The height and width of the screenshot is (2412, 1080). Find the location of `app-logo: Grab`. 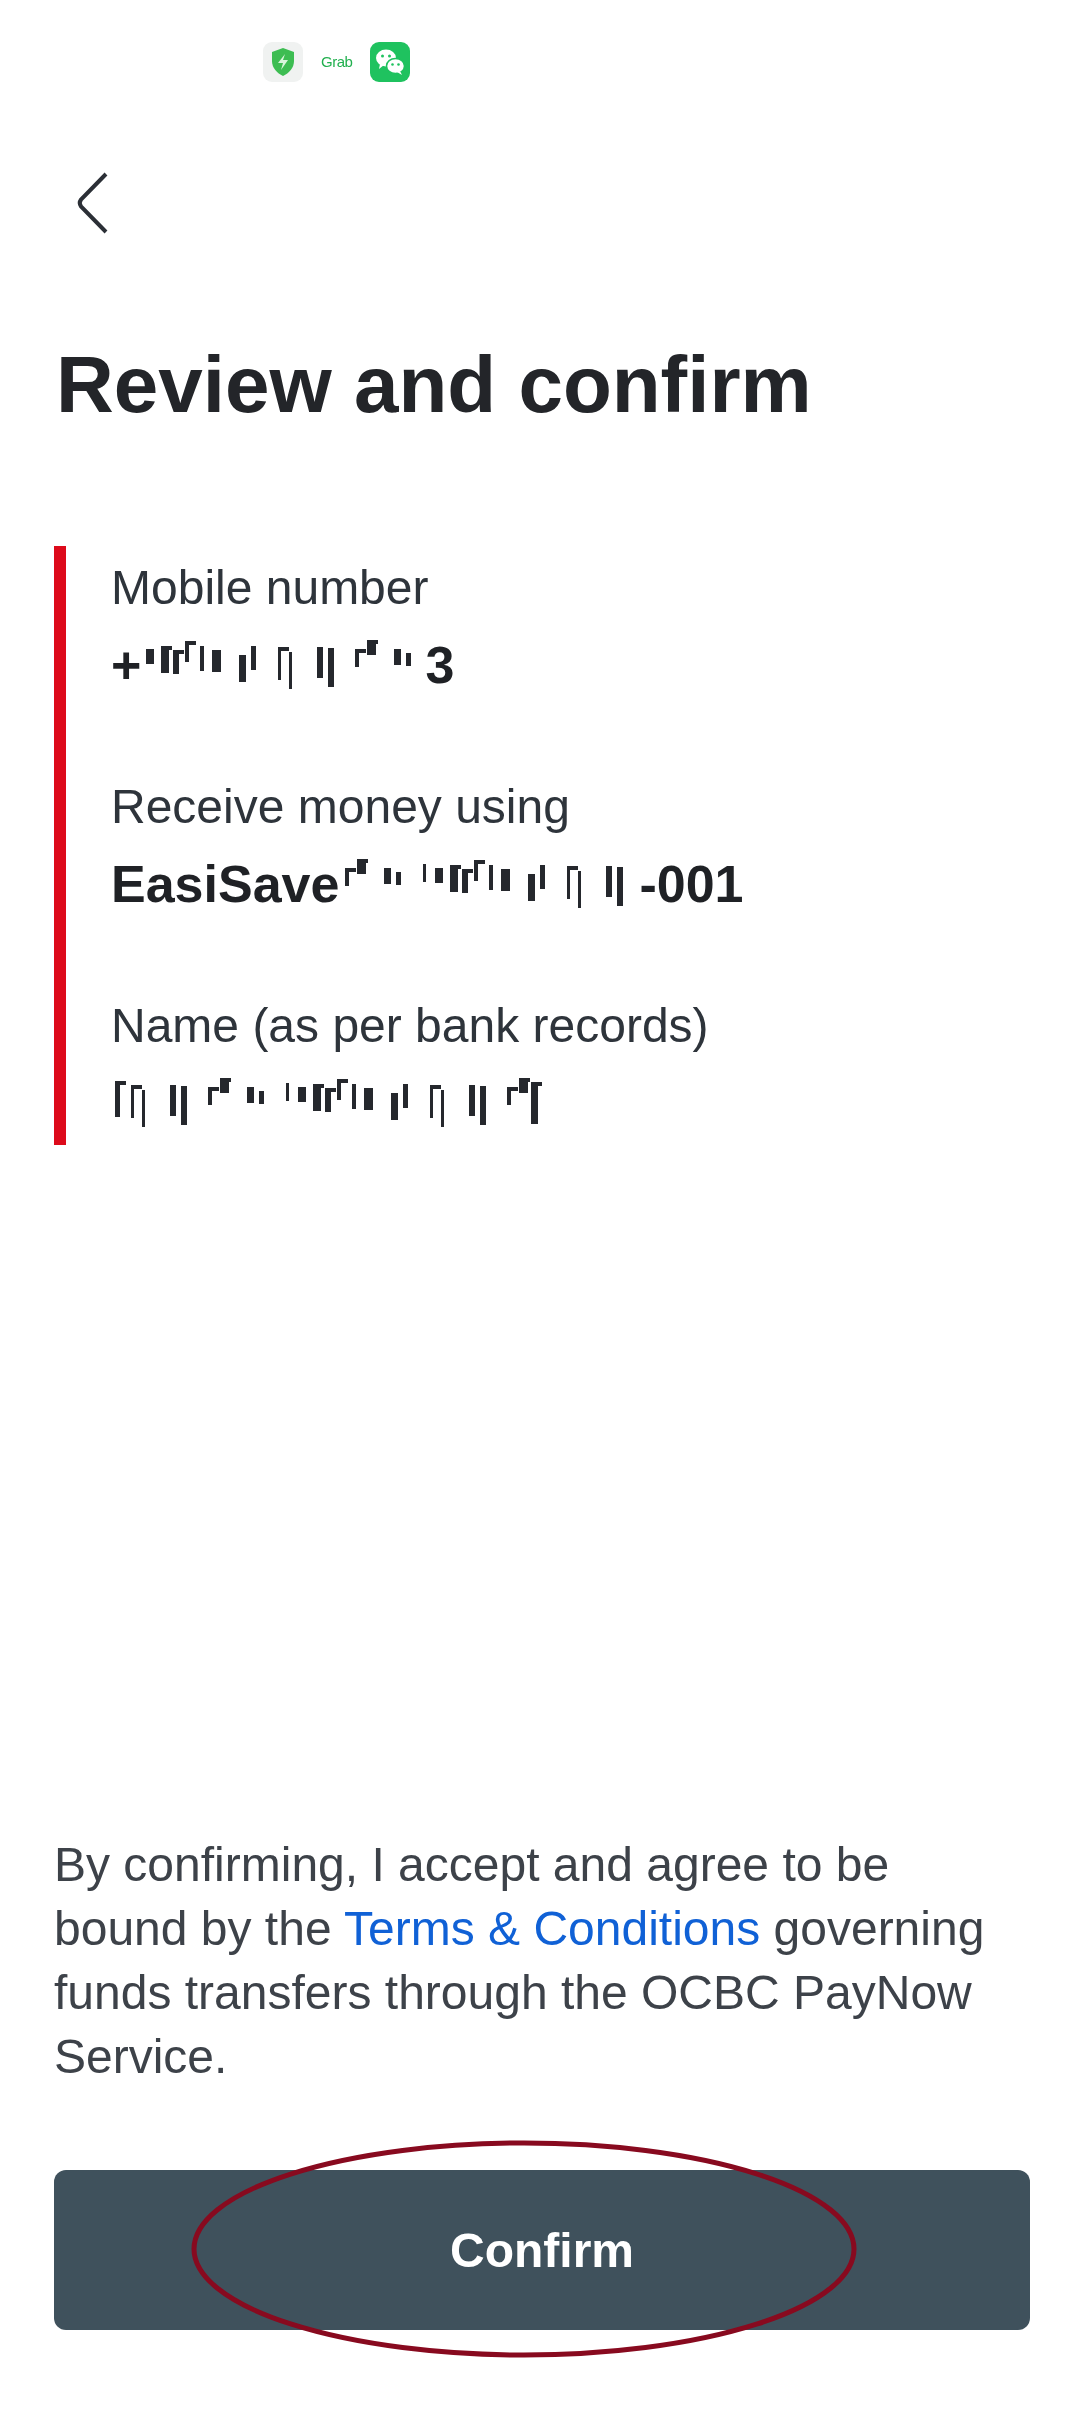

app-logo: Grab is located at coordinates (337, 62).